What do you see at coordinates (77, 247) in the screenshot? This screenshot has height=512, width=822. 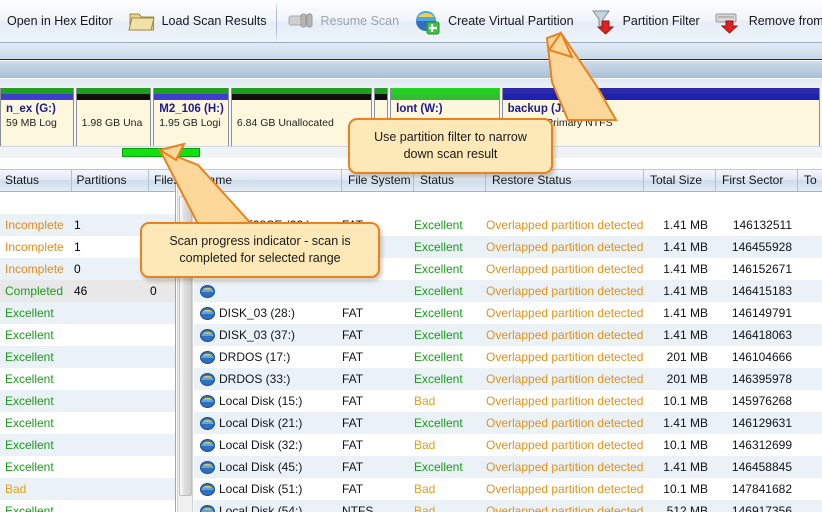 I see `row-partition-count: 1` at bounding box center [77, 247].